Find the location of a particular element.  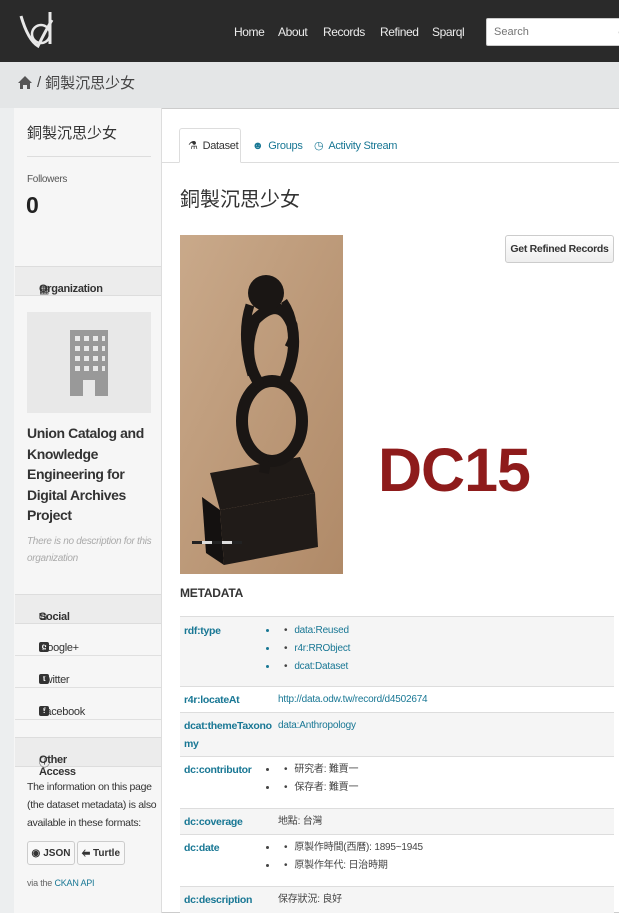

tab-activity-stream: ◷ Activity Stream is located at coordinates (355, 145).